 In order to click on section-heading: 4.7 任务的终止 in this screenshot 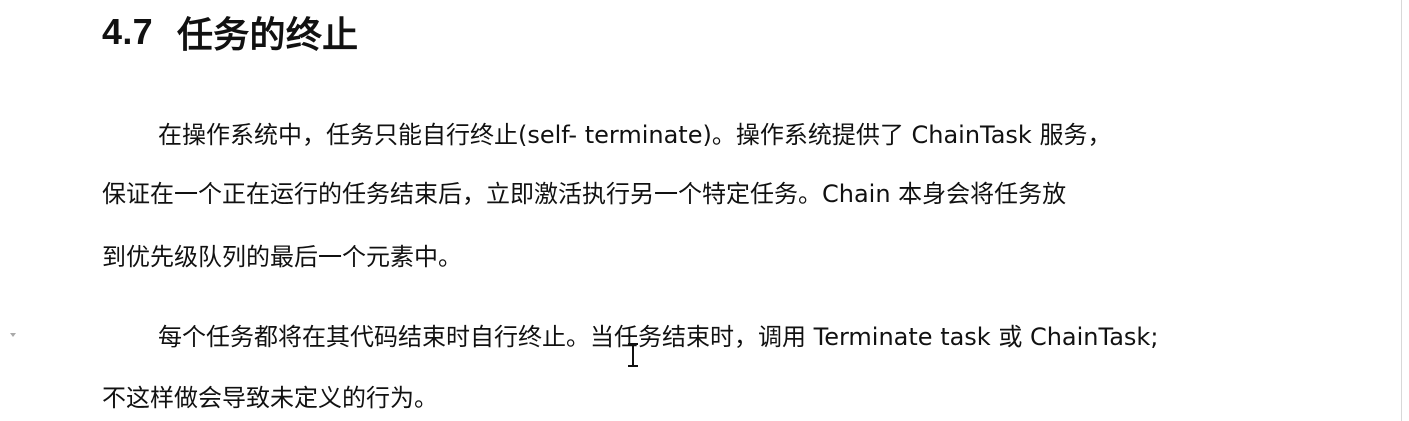, I will do `click(230, 32)`.